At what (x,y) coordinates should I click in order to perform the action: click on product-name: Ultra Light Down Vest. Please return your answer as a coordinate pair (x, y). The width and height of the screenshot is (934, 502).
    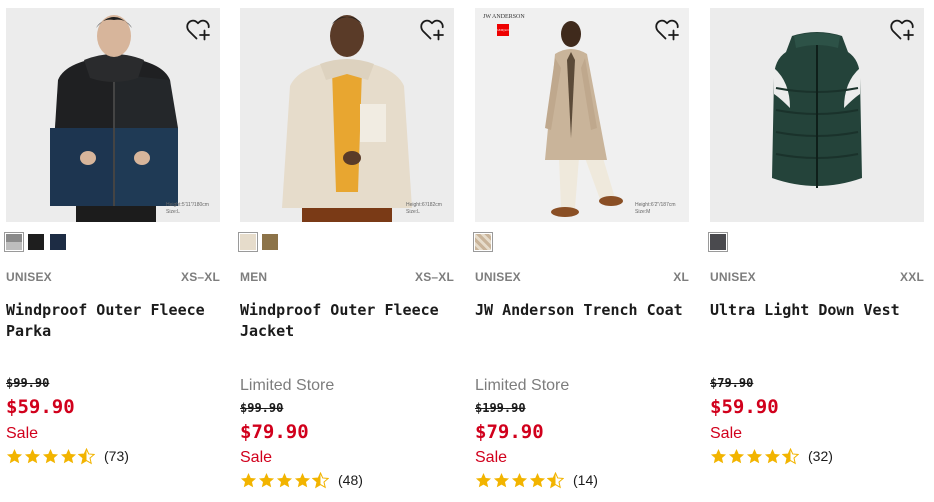
    Looking at the image, I should click on (817, 310).